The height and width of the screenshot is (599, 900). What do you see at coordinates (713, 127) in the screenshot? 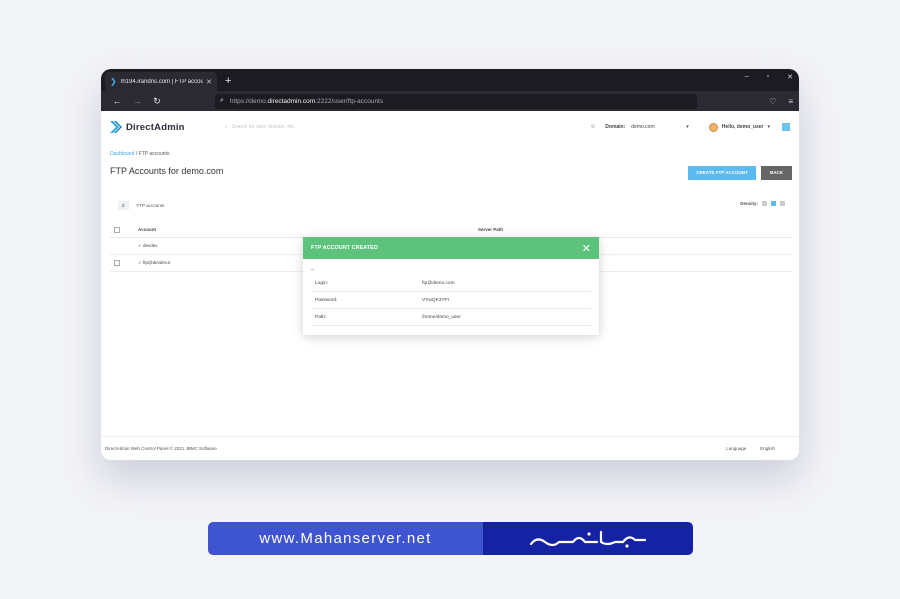
I see `avatar` at bounding box center [713, 127].